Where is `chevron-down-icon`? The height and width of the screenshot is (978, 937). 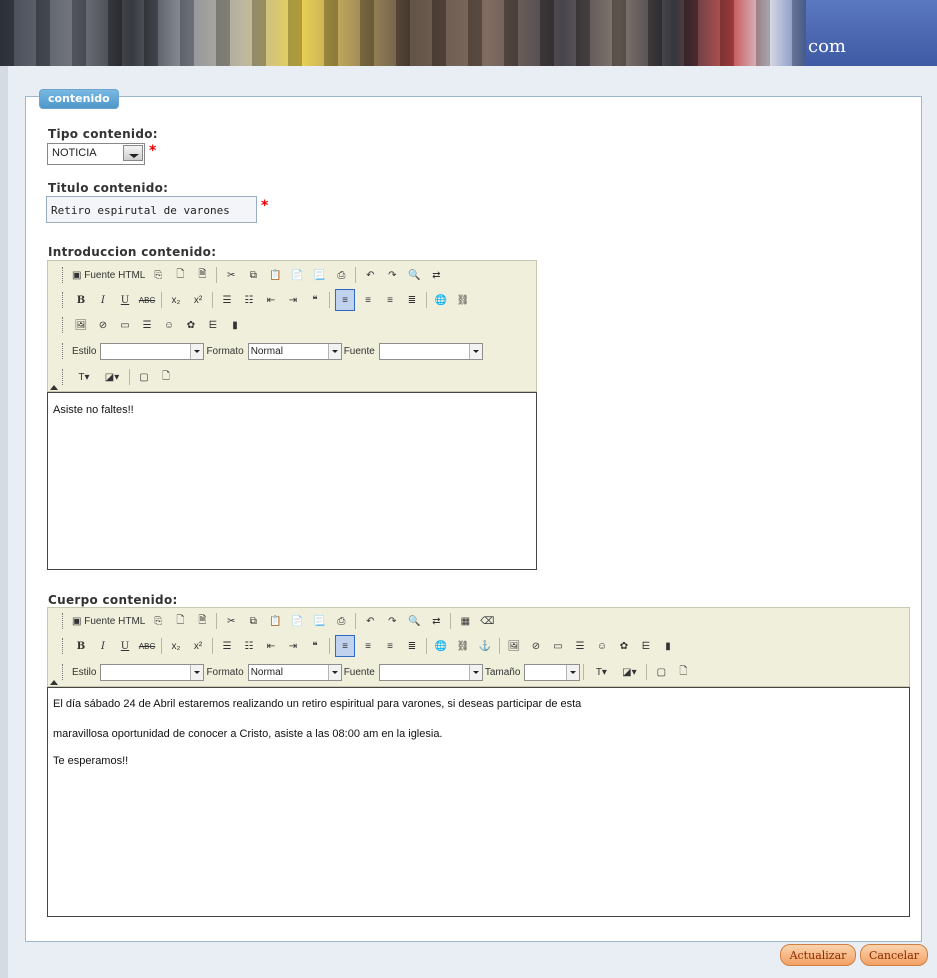 chevron-down-icon is located at coordinates (133, 153).